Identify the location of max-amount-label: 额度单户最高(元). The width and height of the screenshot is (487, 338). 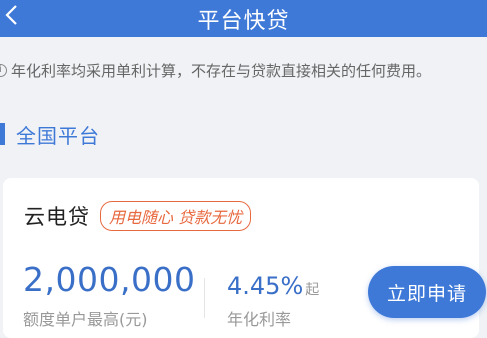
(85, 319).